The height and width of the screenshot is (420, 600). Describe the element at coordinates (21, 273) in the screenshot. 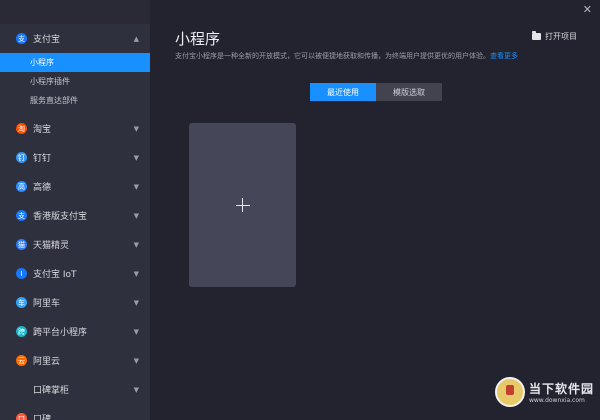

I see `alipay-iot-icon: I` at that location.